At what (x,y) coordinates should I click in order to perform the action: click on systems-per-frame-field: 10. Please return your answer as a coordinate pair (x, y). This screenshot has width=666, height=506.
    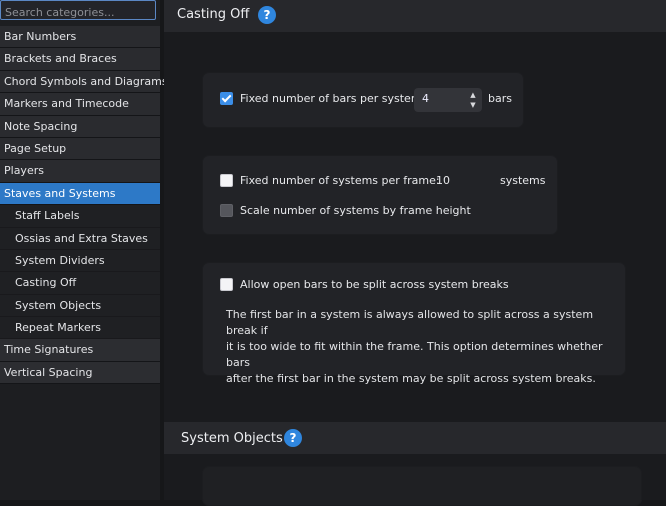
    Looking at the image, I should click on (443, 180).